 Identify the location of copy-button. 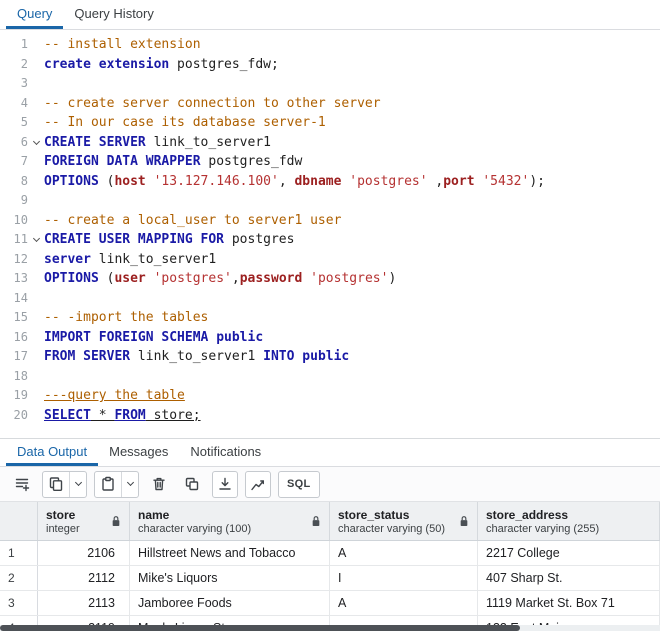
(56, 484).